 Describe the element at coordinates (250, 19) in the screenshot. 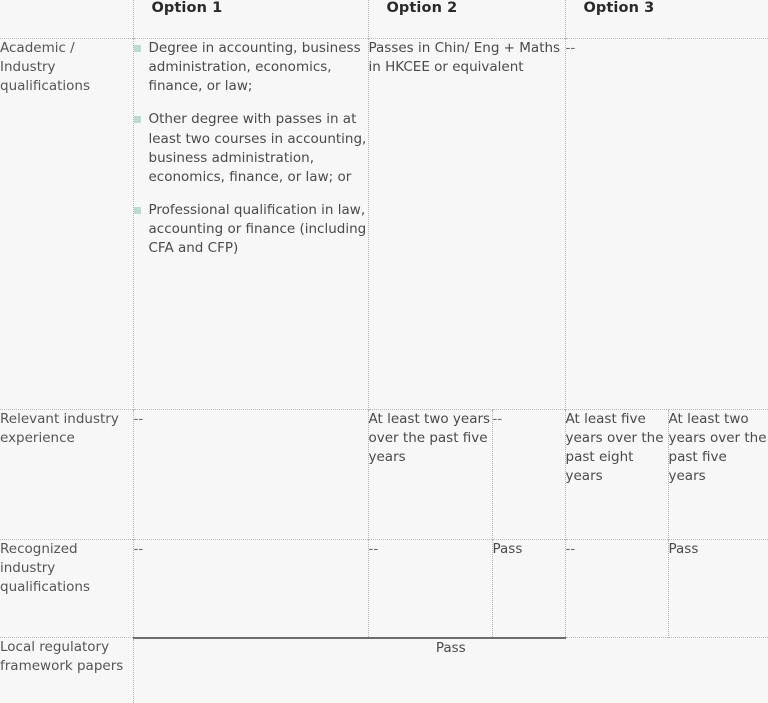

I see `header-option-1: Option 1` at that location.